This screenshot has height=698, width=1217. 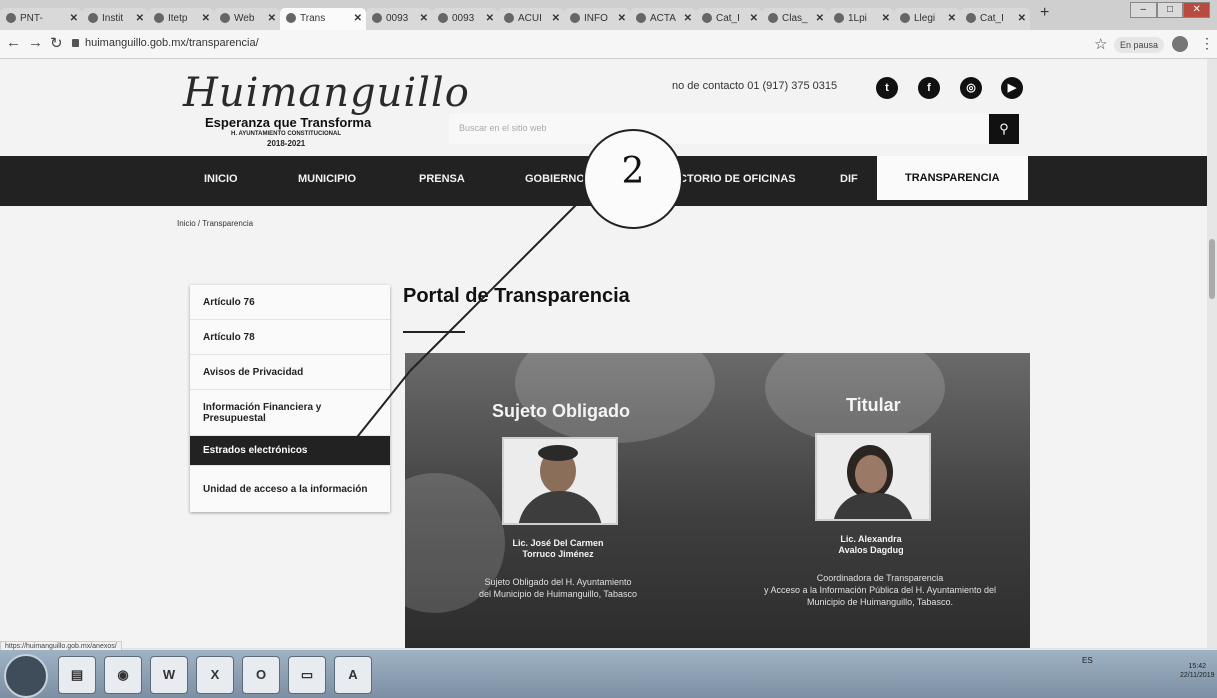 I want to click on new-tab-button: +, so click(x=1044, y=13).